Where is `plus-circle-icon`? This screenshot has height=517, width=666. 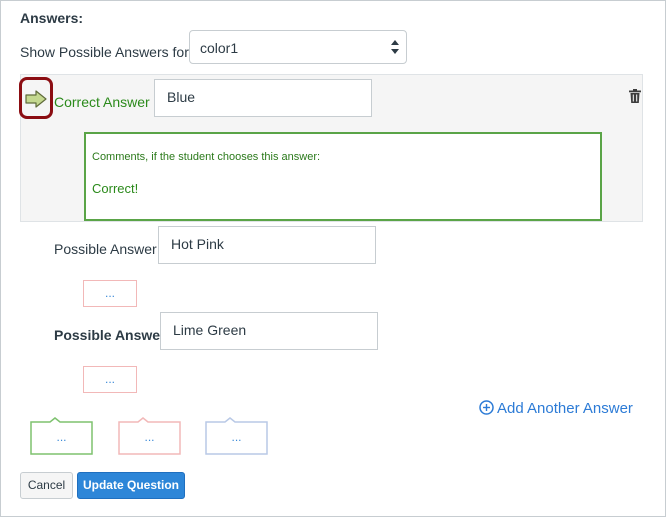 plus-circle-icon is located at coordinates (486, 407).